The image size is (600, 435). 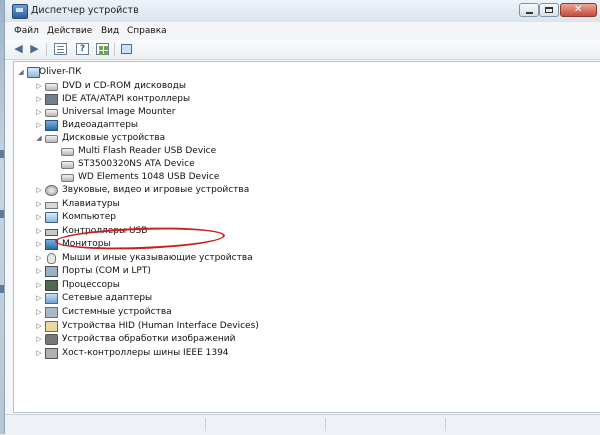 What do you see at coordinates (147, 31) in the screenshot?
I see `menu-help: Справка` at bounding box center [147, 31].